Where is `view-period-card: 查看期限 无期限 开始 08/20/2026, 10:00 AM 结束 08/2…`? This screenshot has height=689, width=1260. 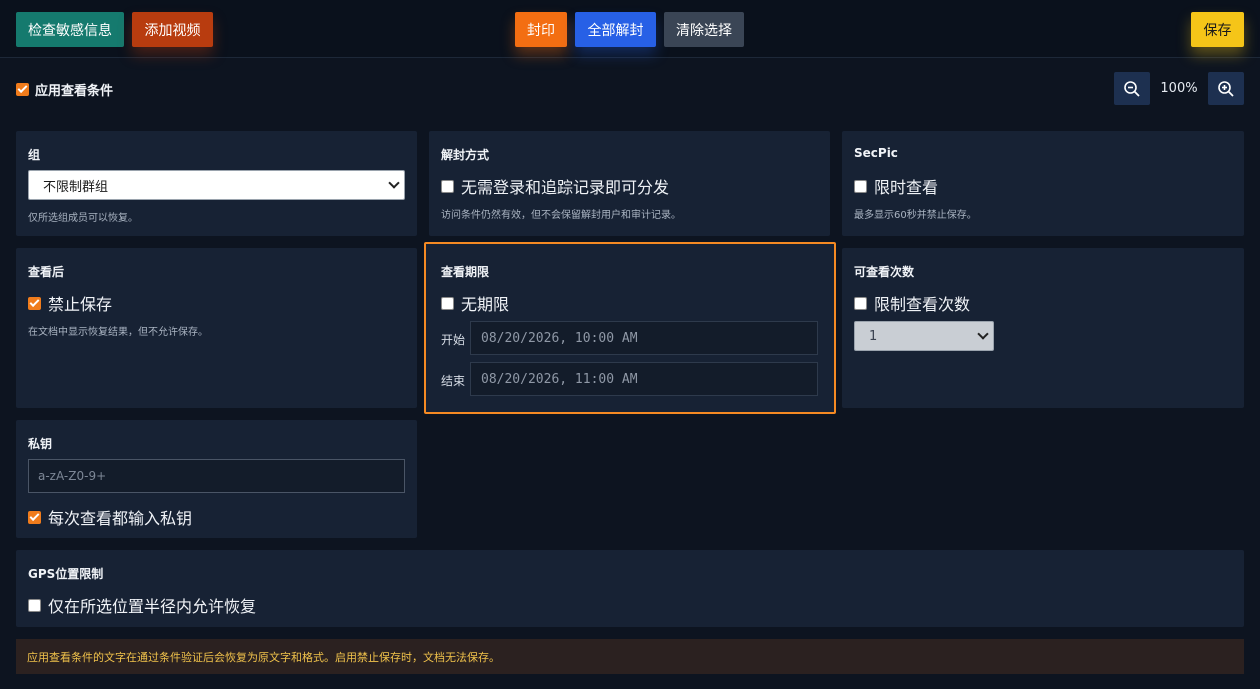
view-period-card: 查看期限 无期限 开始 08/20/2026, 10:00 AM 结束 08/2… is located at coordinates (630, 328).